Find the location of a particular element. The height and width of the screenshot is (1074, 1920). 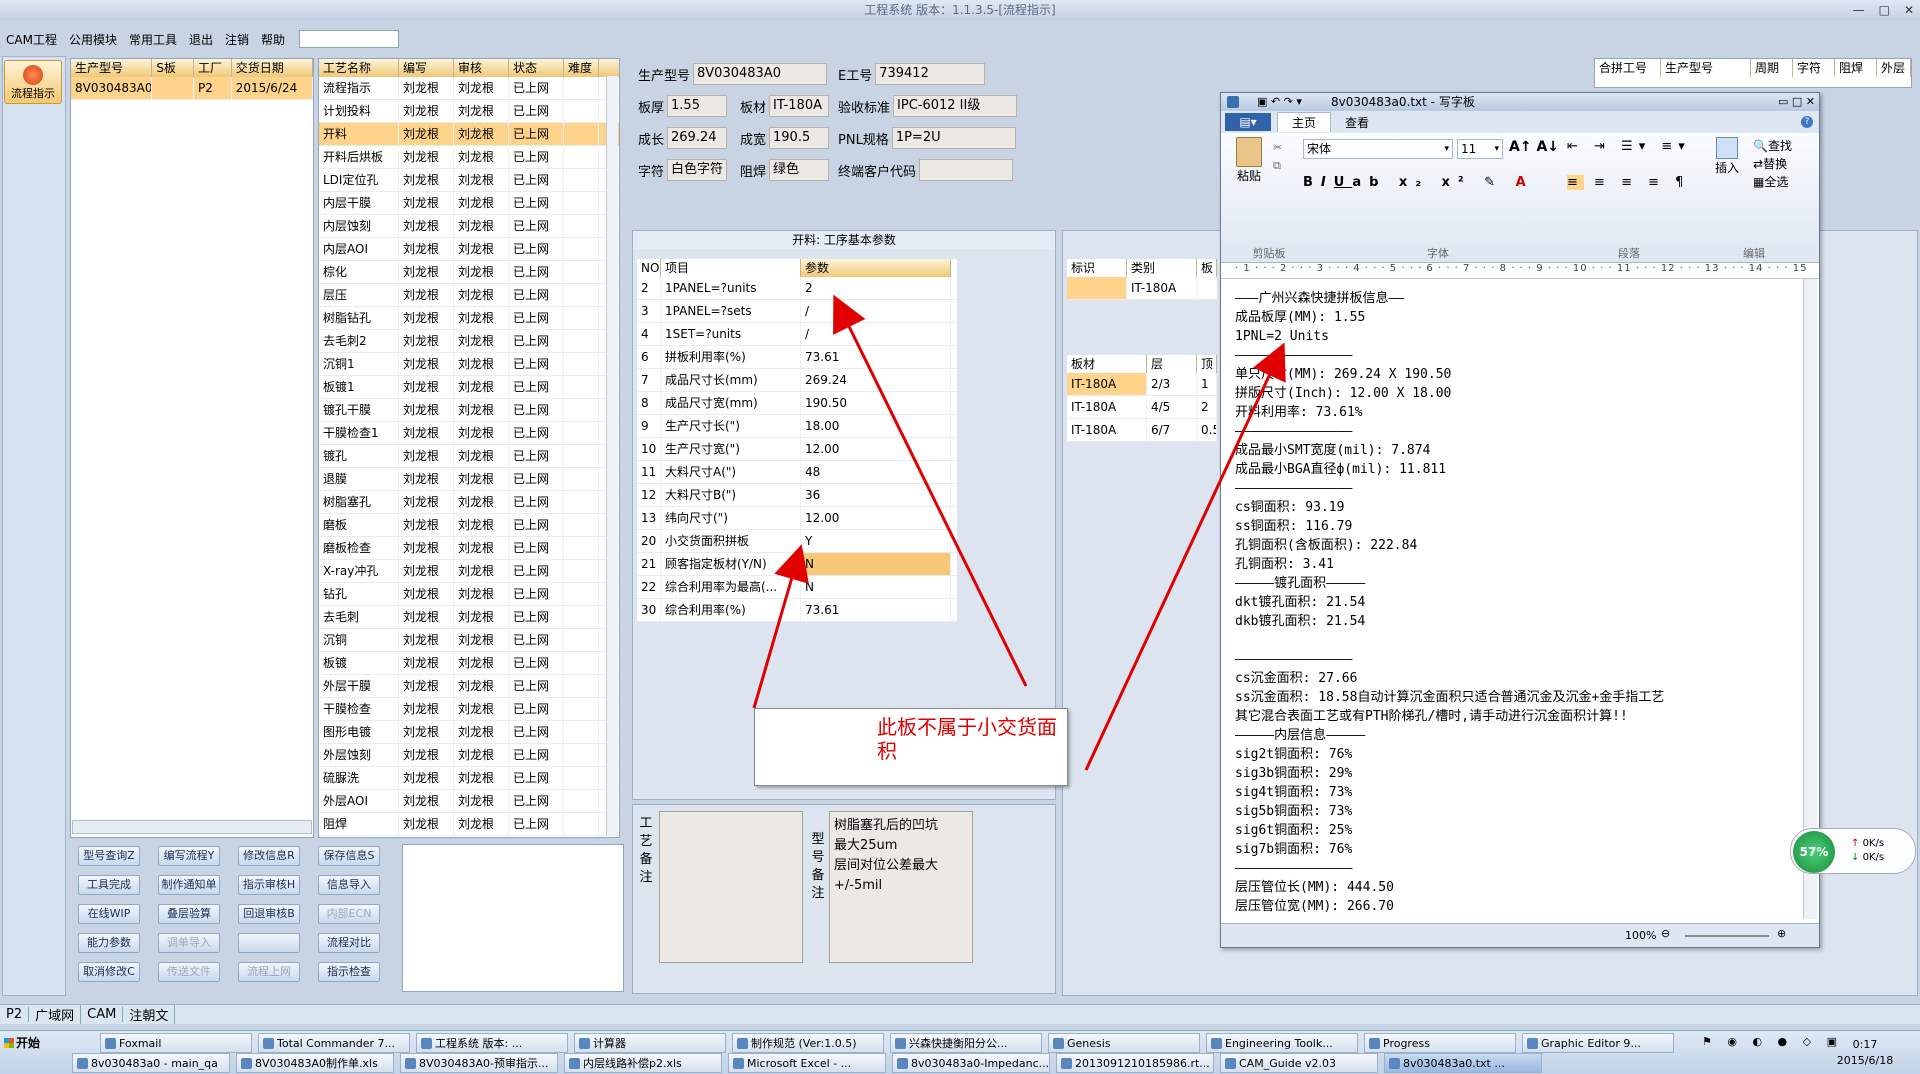

status-network: 广域网 is located at coordinates (55, 1014).